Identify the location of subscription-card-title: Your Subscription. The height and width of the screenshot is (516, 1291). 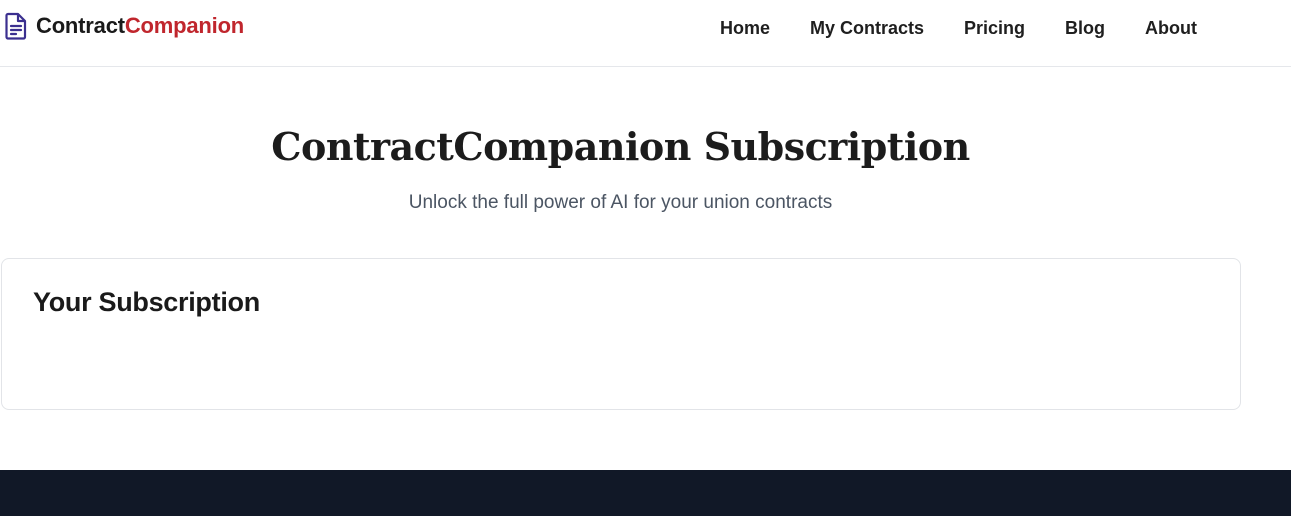
(146, 302).